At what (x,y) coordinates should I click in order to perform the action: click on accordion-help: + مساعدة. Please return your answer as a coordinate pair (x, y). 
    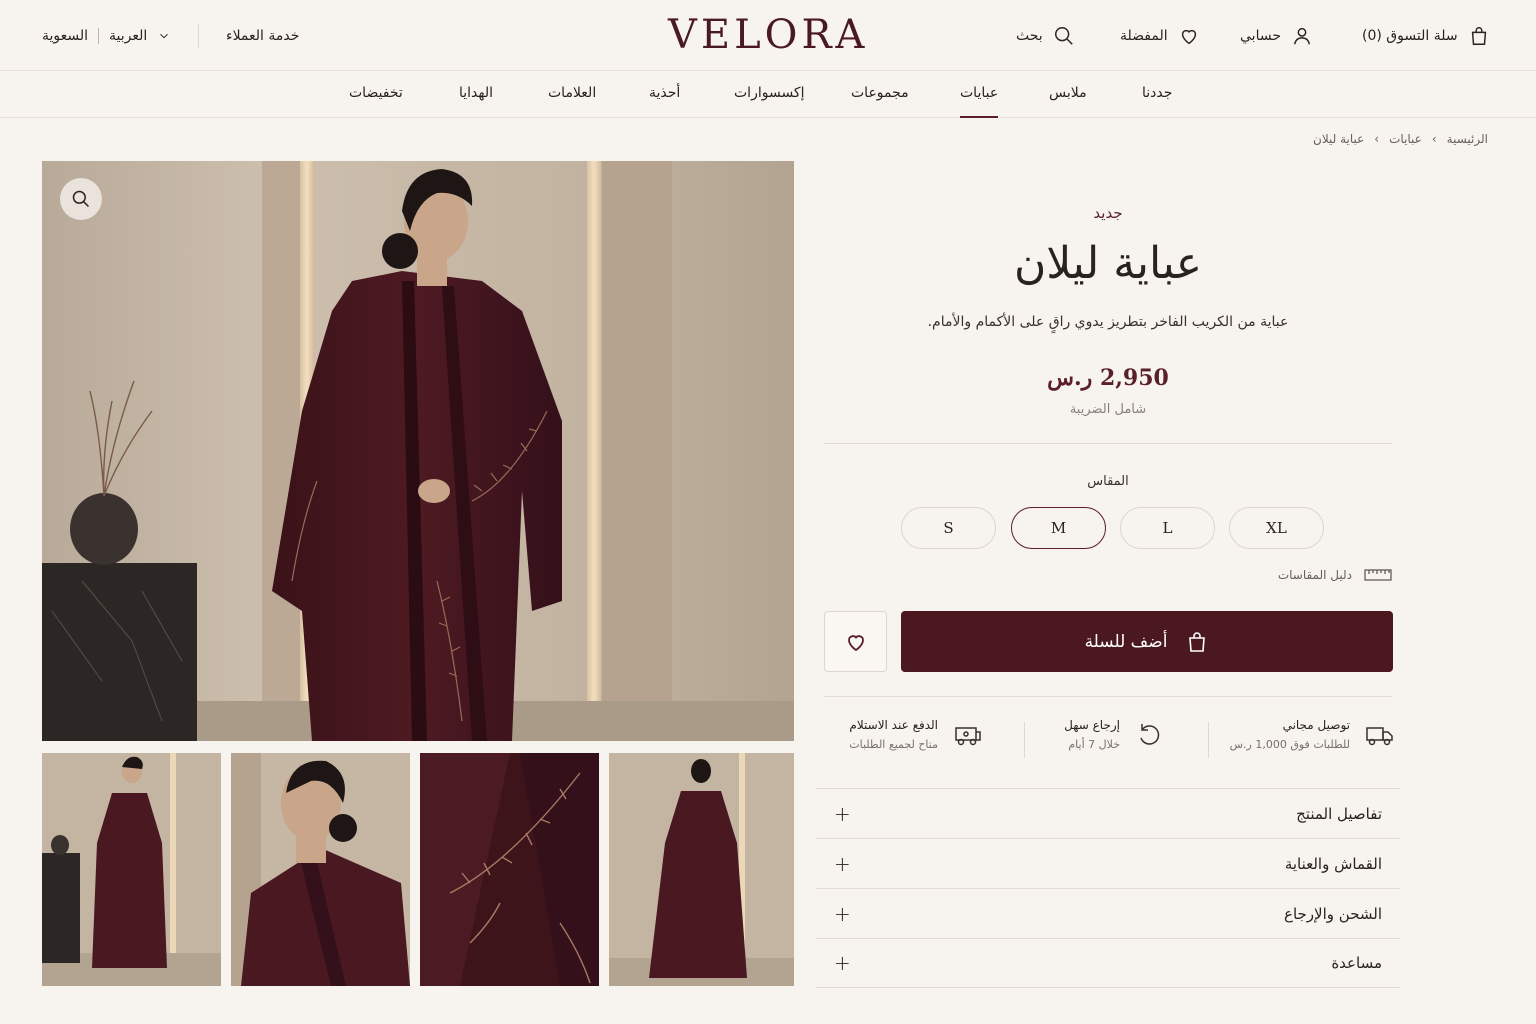
    Looking at the image, I should click on (1108, 963).